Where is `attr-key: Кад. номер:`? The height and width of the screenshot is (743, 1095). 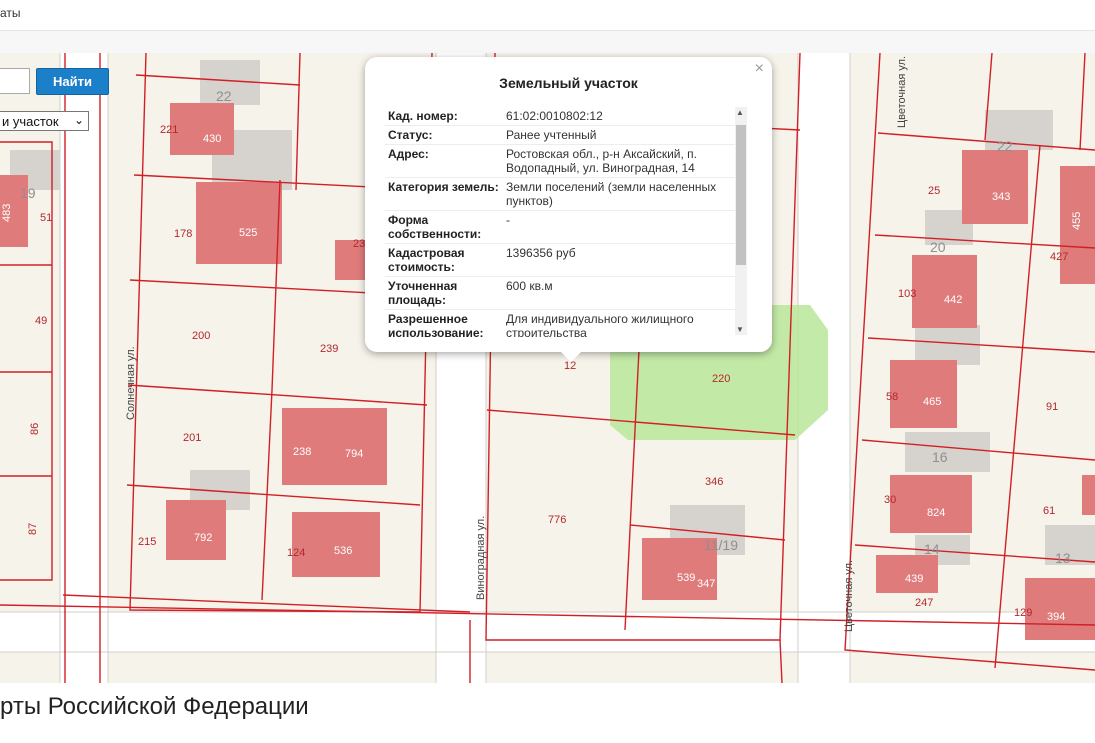 attr-key: Кад. номер: is located at coordinates (423, 116).